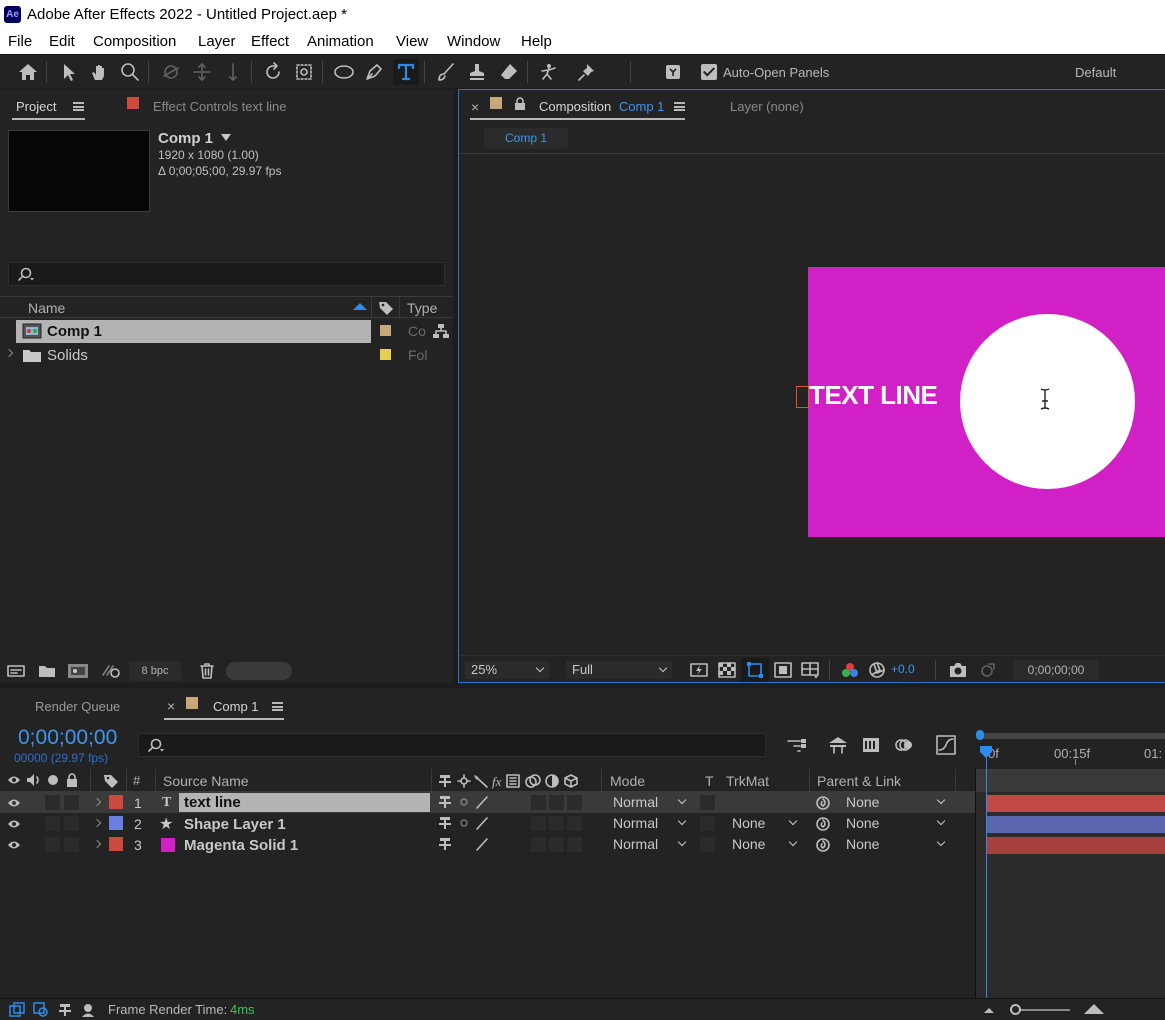 The image size is (1165, 1020). I want to click on zoom-in-icon, so click(1094, 1009).